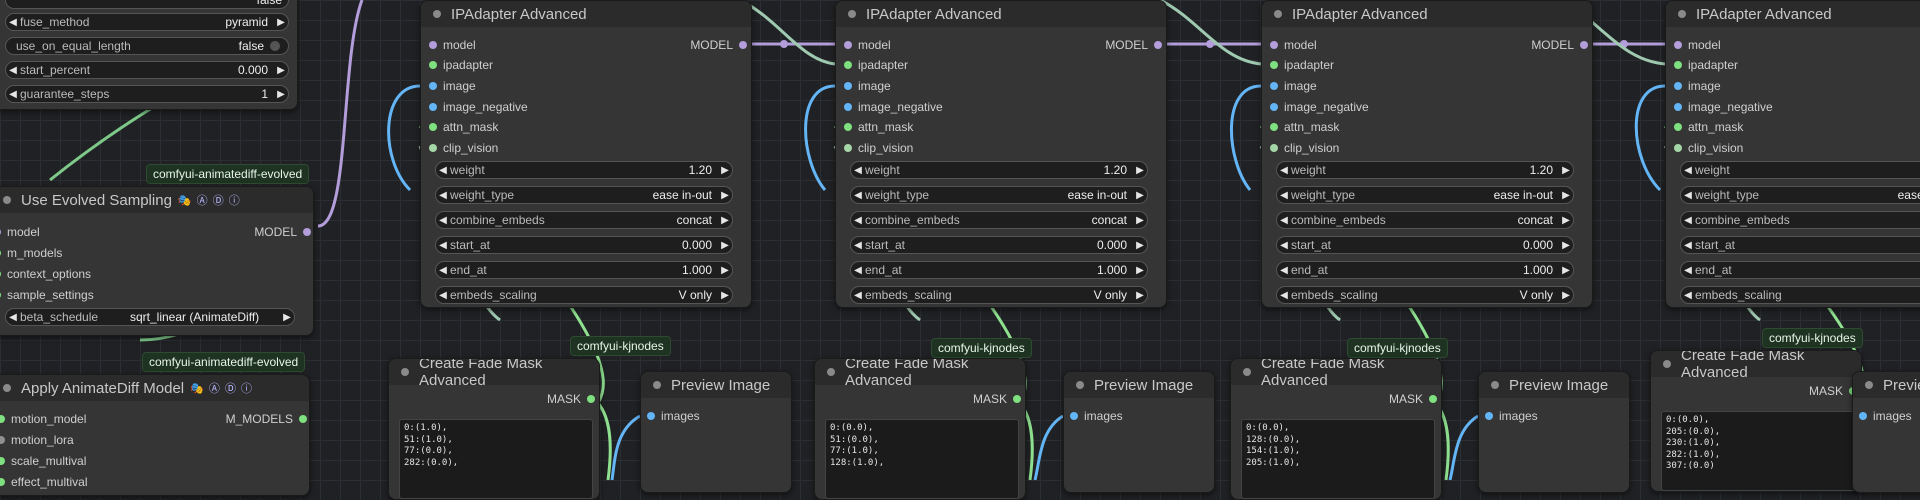 The height and width of the screenshot is (500, 1920). Describe the element at coordinates (266, 419) in the screenshot. I see `output-slot-m-models: M_MODELS` at that location.